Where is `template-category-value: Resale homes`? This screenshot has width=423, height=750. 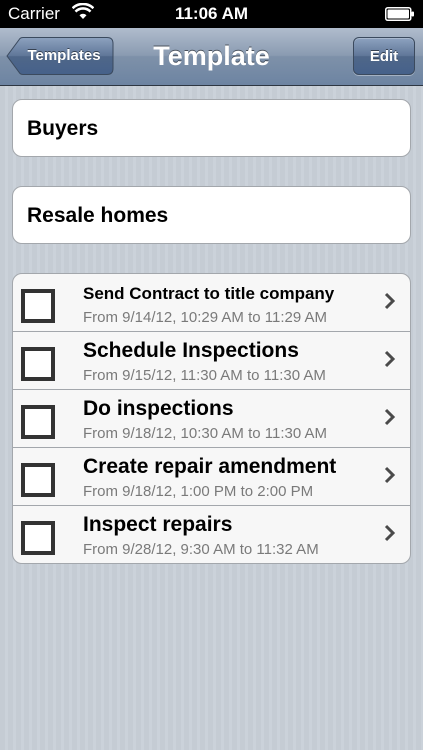 template-category-value: Resale homes is located at coordinates (98, 215).